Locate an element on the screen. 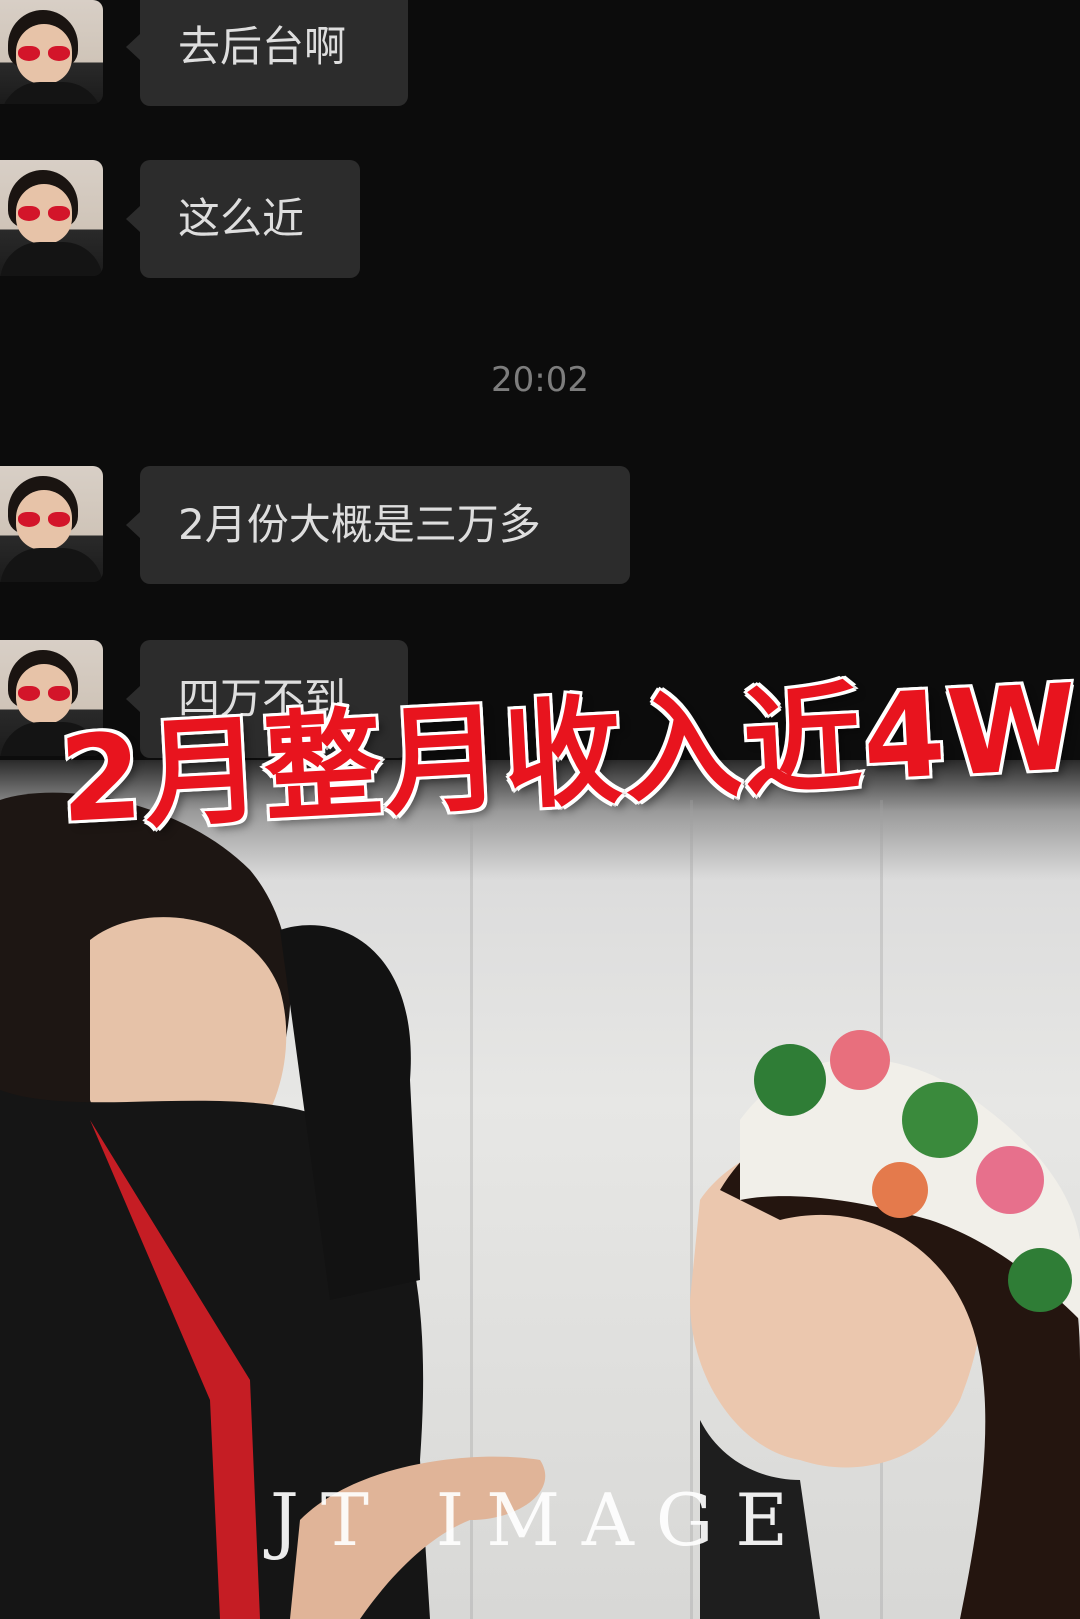 Image resolution: width=1080 pixels, height=1619 pixels. message-timestamp: 20:02 is located at coordinates (540, 380).